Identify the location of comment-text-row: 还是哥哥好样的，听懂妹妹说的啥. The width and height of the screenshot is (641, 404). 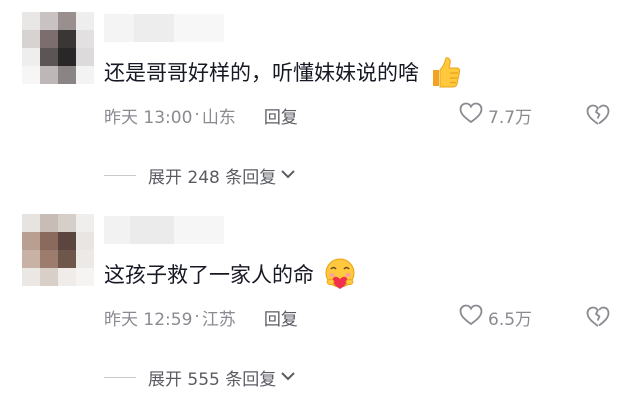
(283, 72).